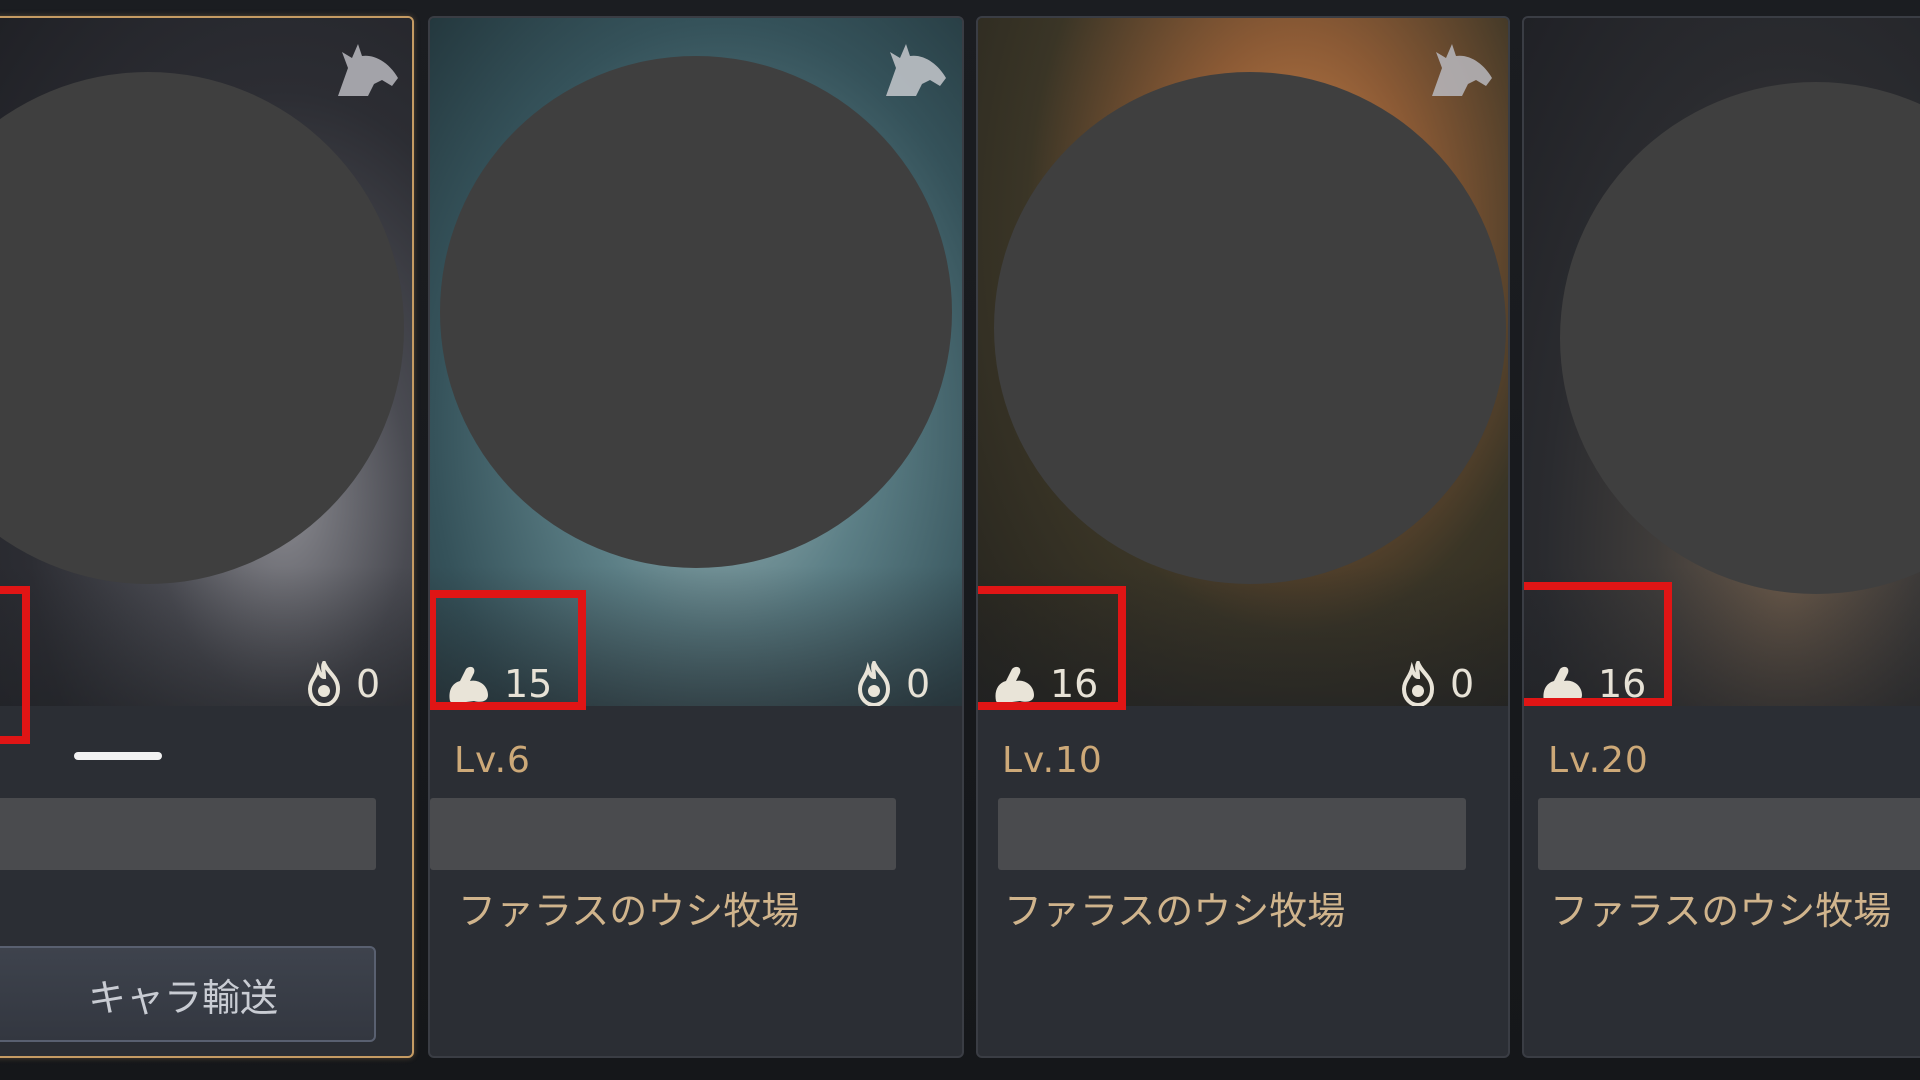 This screenshot has width=1920, height=1080. Describe the element at coordinates (492, 760) in the screenshot. I see `character-level: Lv.6` at that location.